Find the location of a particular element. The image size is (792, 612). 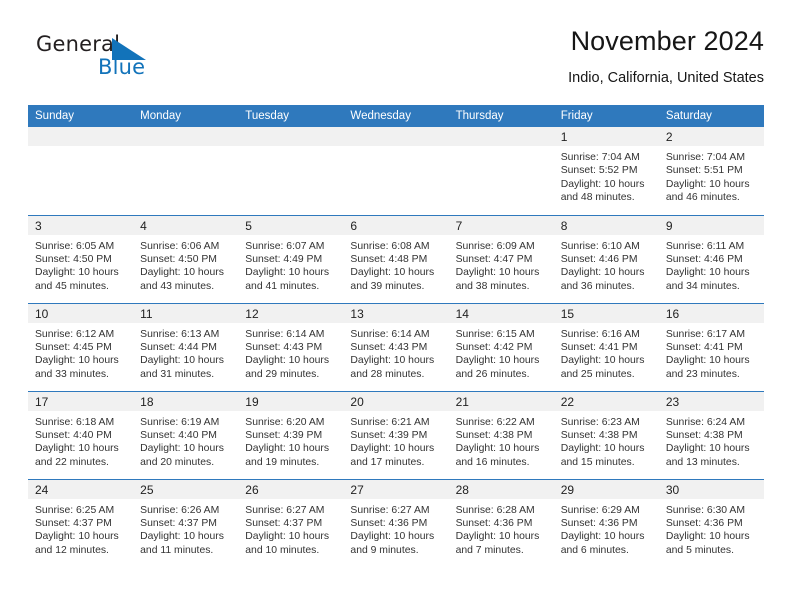

daylight-text: Daylight: 10 hours and 38 minutes. is located at coordinates (497, 279).